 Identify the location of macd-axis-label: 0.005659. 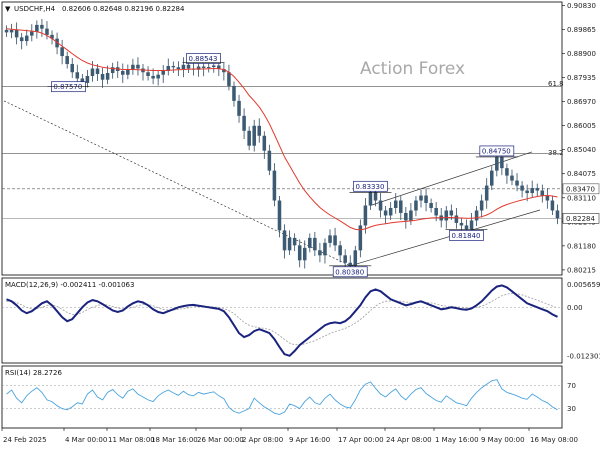
(583, 285).